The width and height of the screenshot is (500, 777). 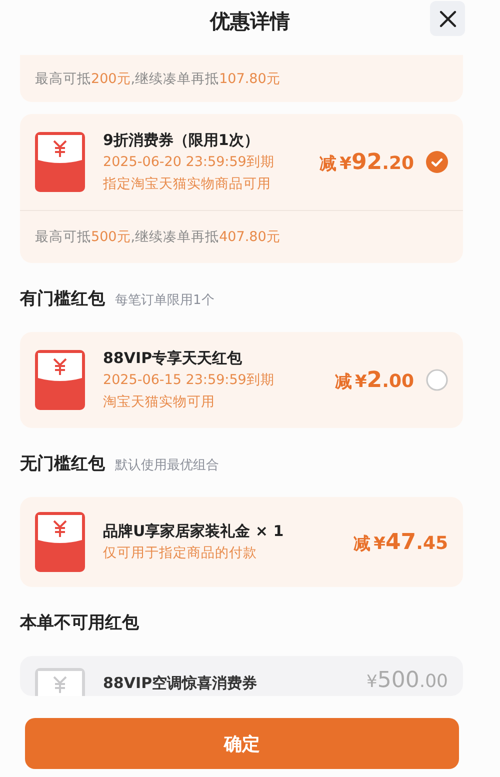 I want to click on coupon-title: 9折消费券（限用1次）, so click(x=181, y=140).